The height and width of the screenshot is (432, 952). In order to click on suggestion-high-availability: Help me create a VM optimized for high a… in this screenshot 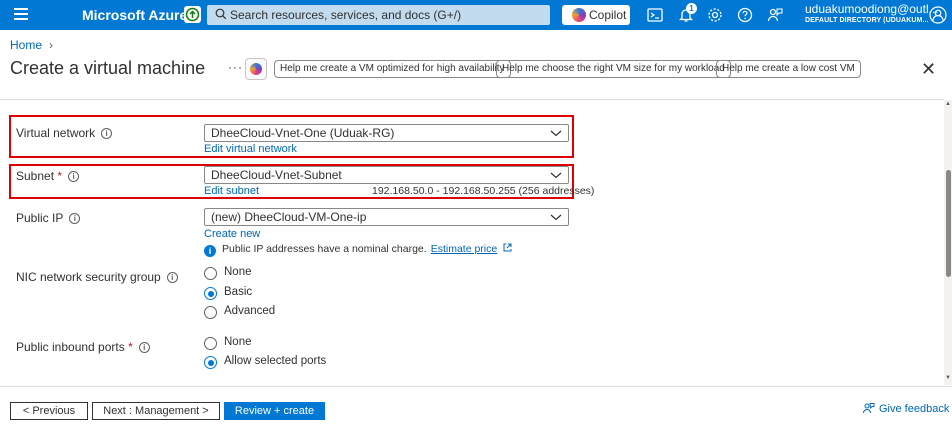, I will do `click(392, 69)`.